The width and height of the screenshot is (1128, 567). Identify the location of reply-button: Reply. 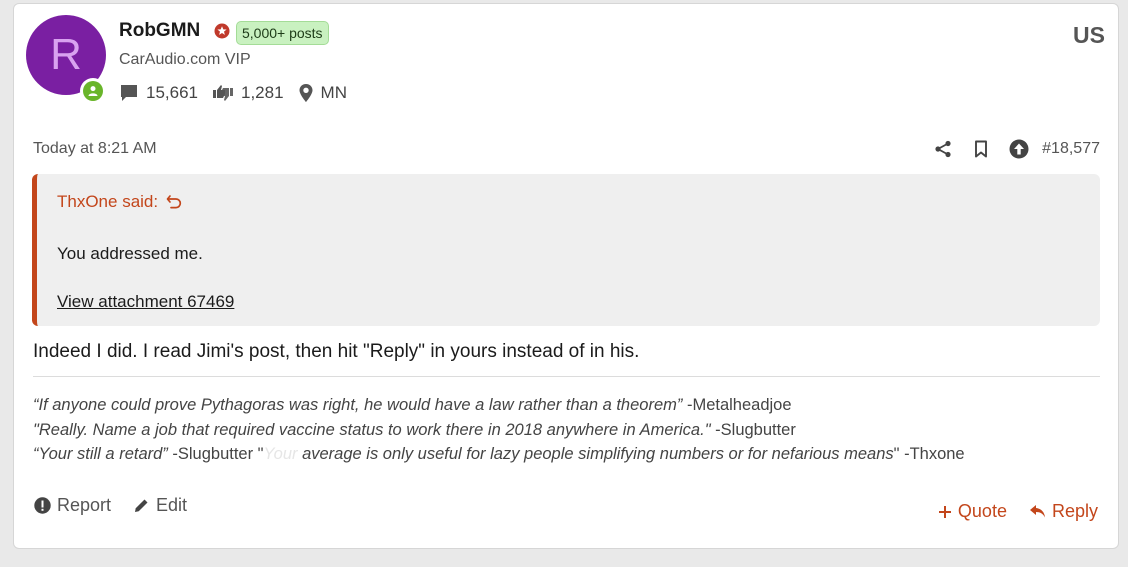
(1063, 511).